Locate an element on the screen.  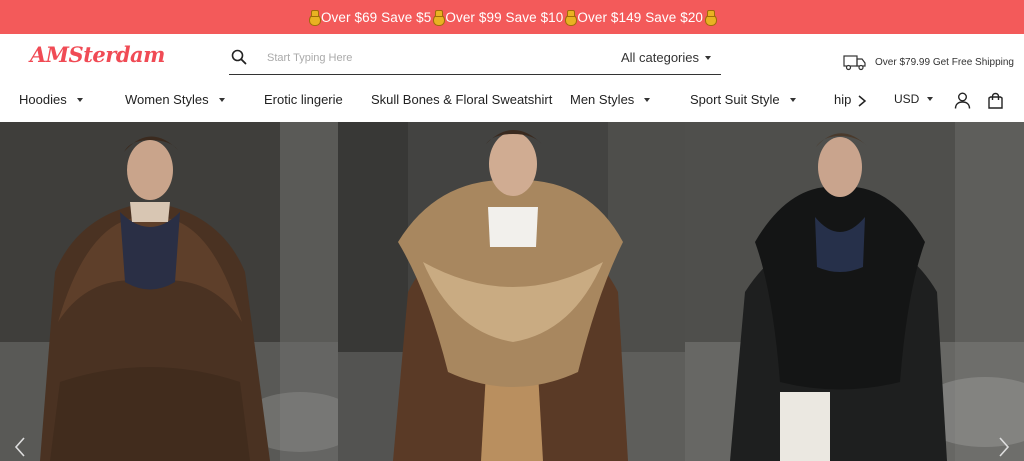
category-label: All categories is located at coordinates (659, 57).